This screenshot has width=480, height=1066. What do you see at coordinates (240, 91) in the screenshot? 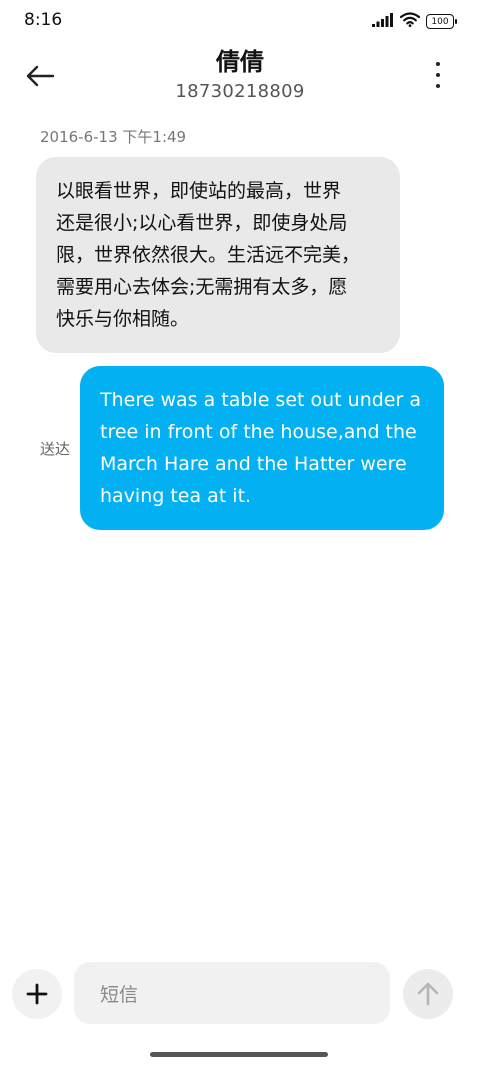
I see `contact-number: 18730218809` at bounding box center [240, 91].